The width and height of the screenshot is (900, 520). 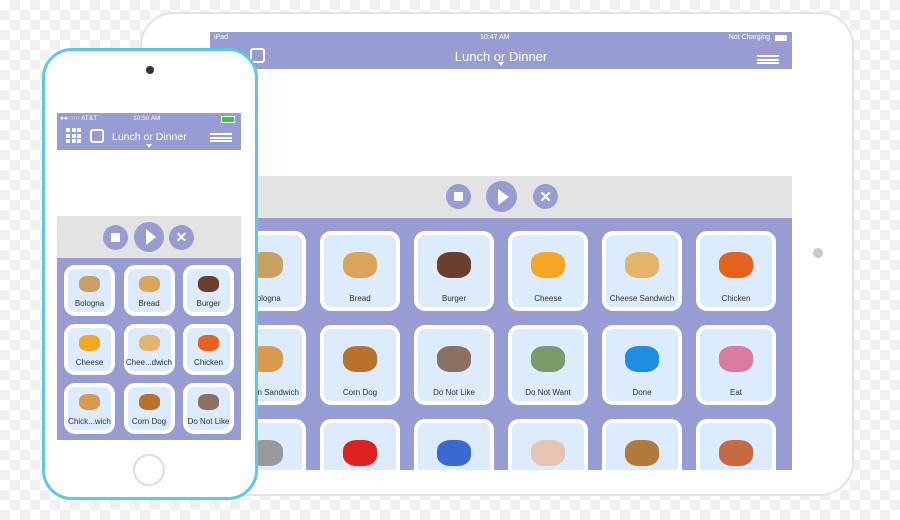 What do you see at coordinates (642, 358) in the screenshot?
I see `checkbox-icon` at bounding box center [642, 358].